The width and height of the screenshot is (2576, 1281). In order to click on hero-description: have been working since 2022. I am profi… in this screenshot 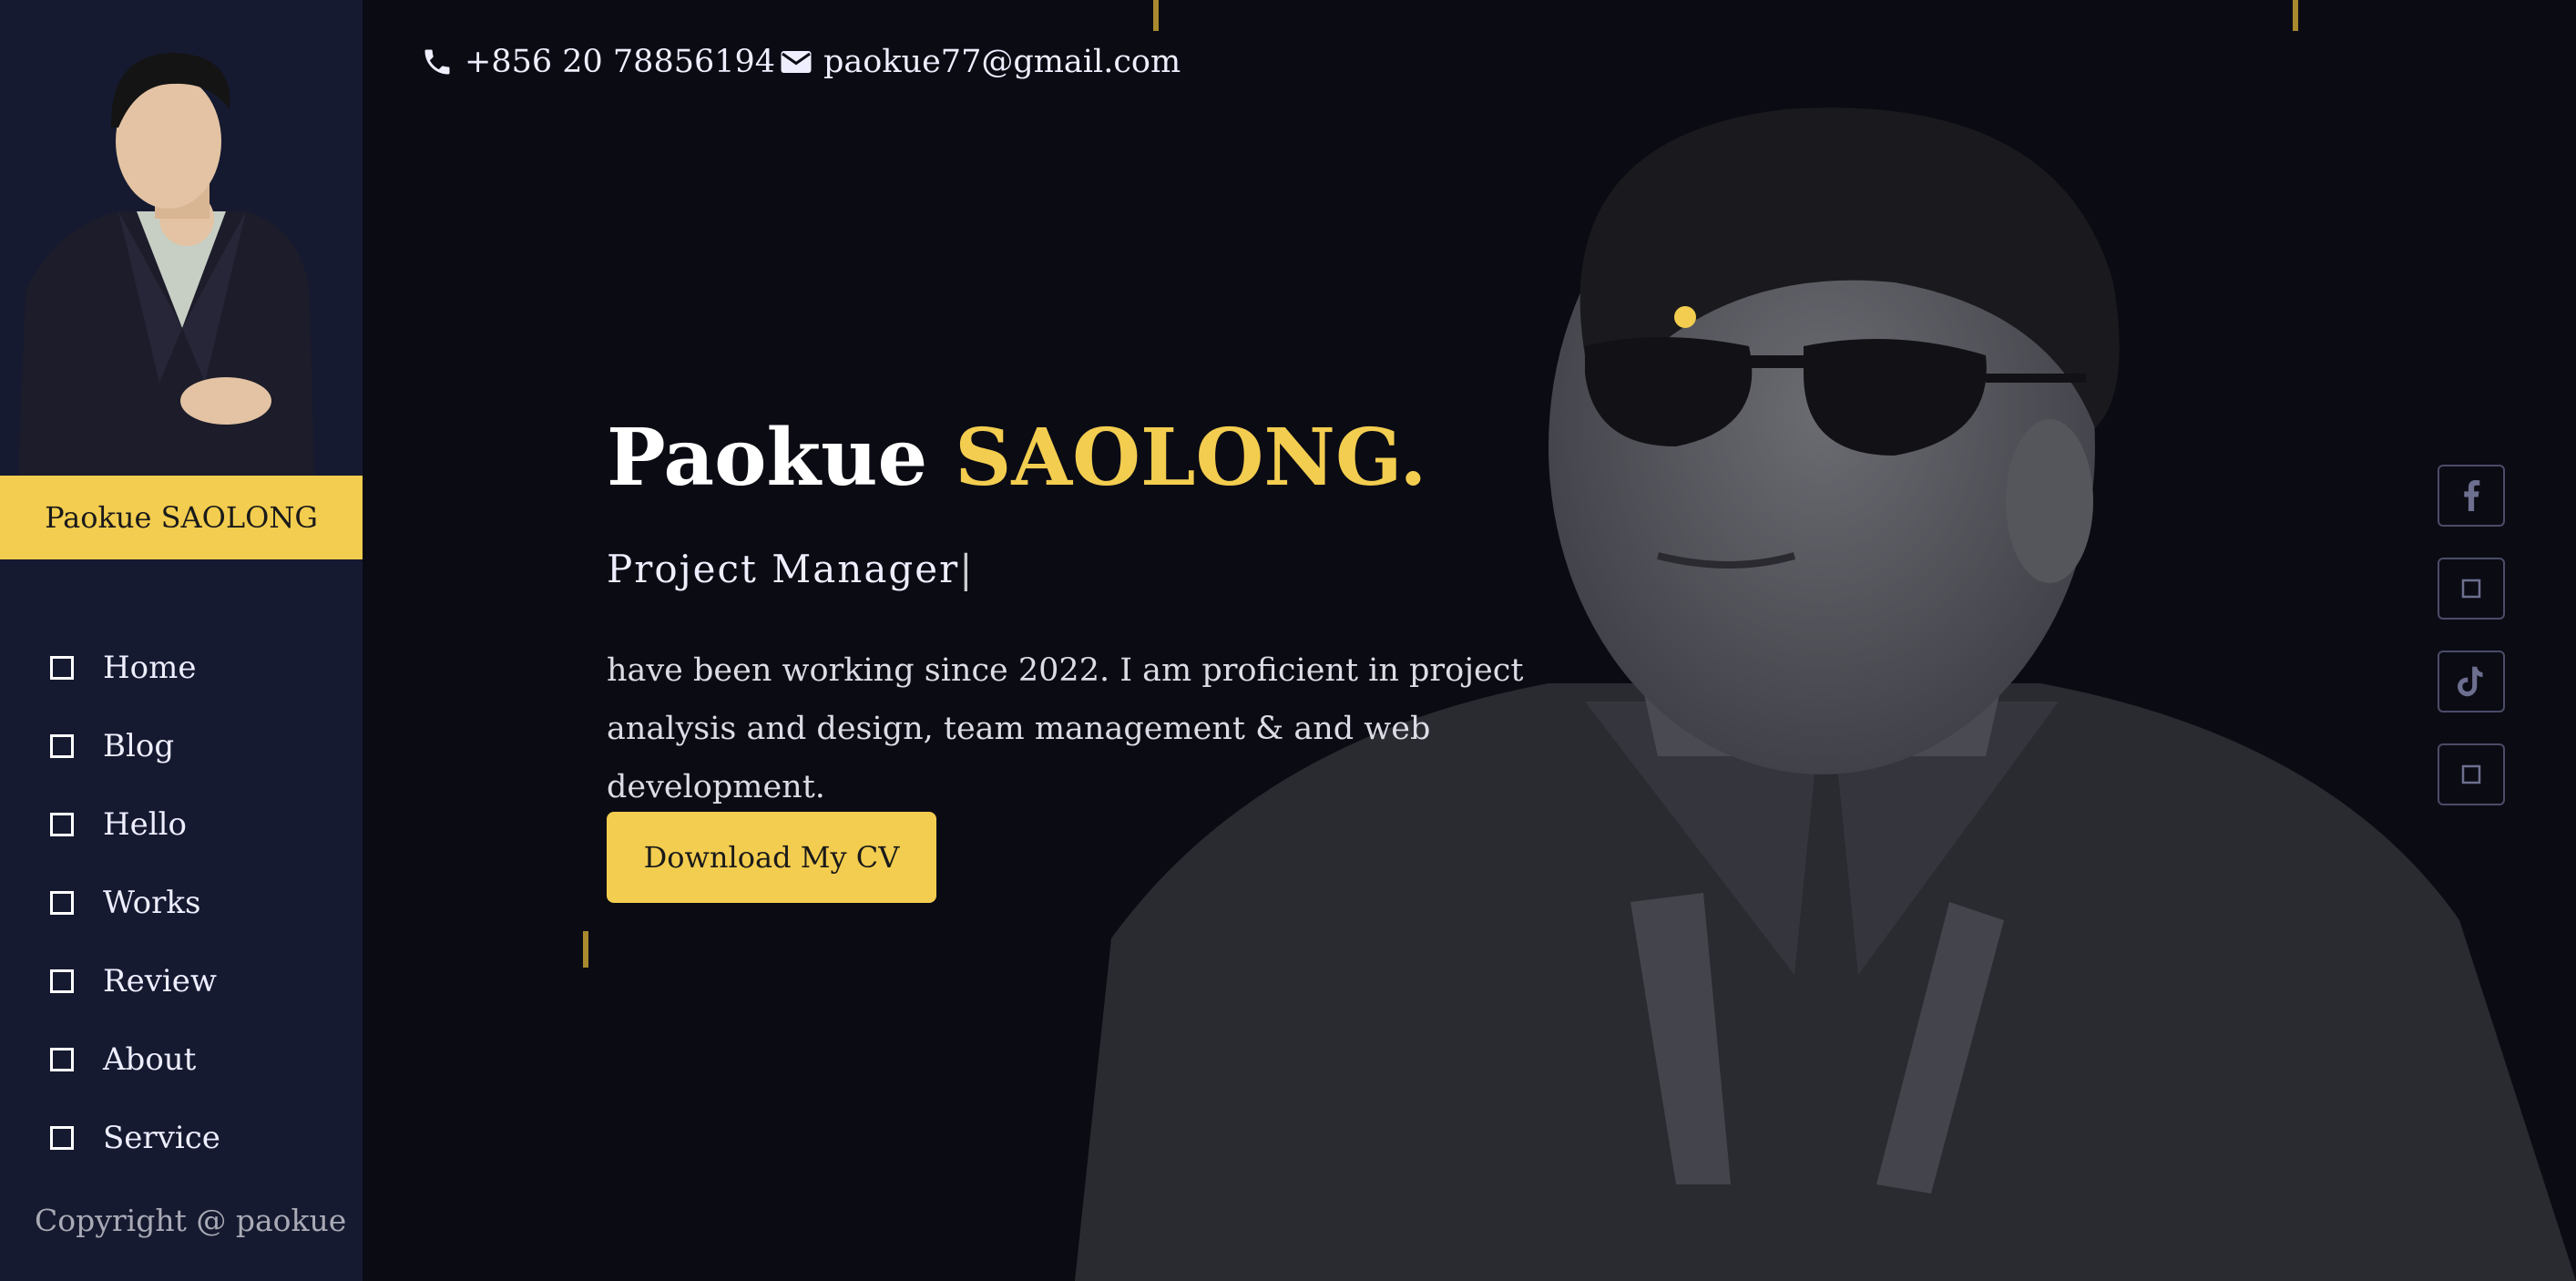, I will do `click(1065, 729)`.